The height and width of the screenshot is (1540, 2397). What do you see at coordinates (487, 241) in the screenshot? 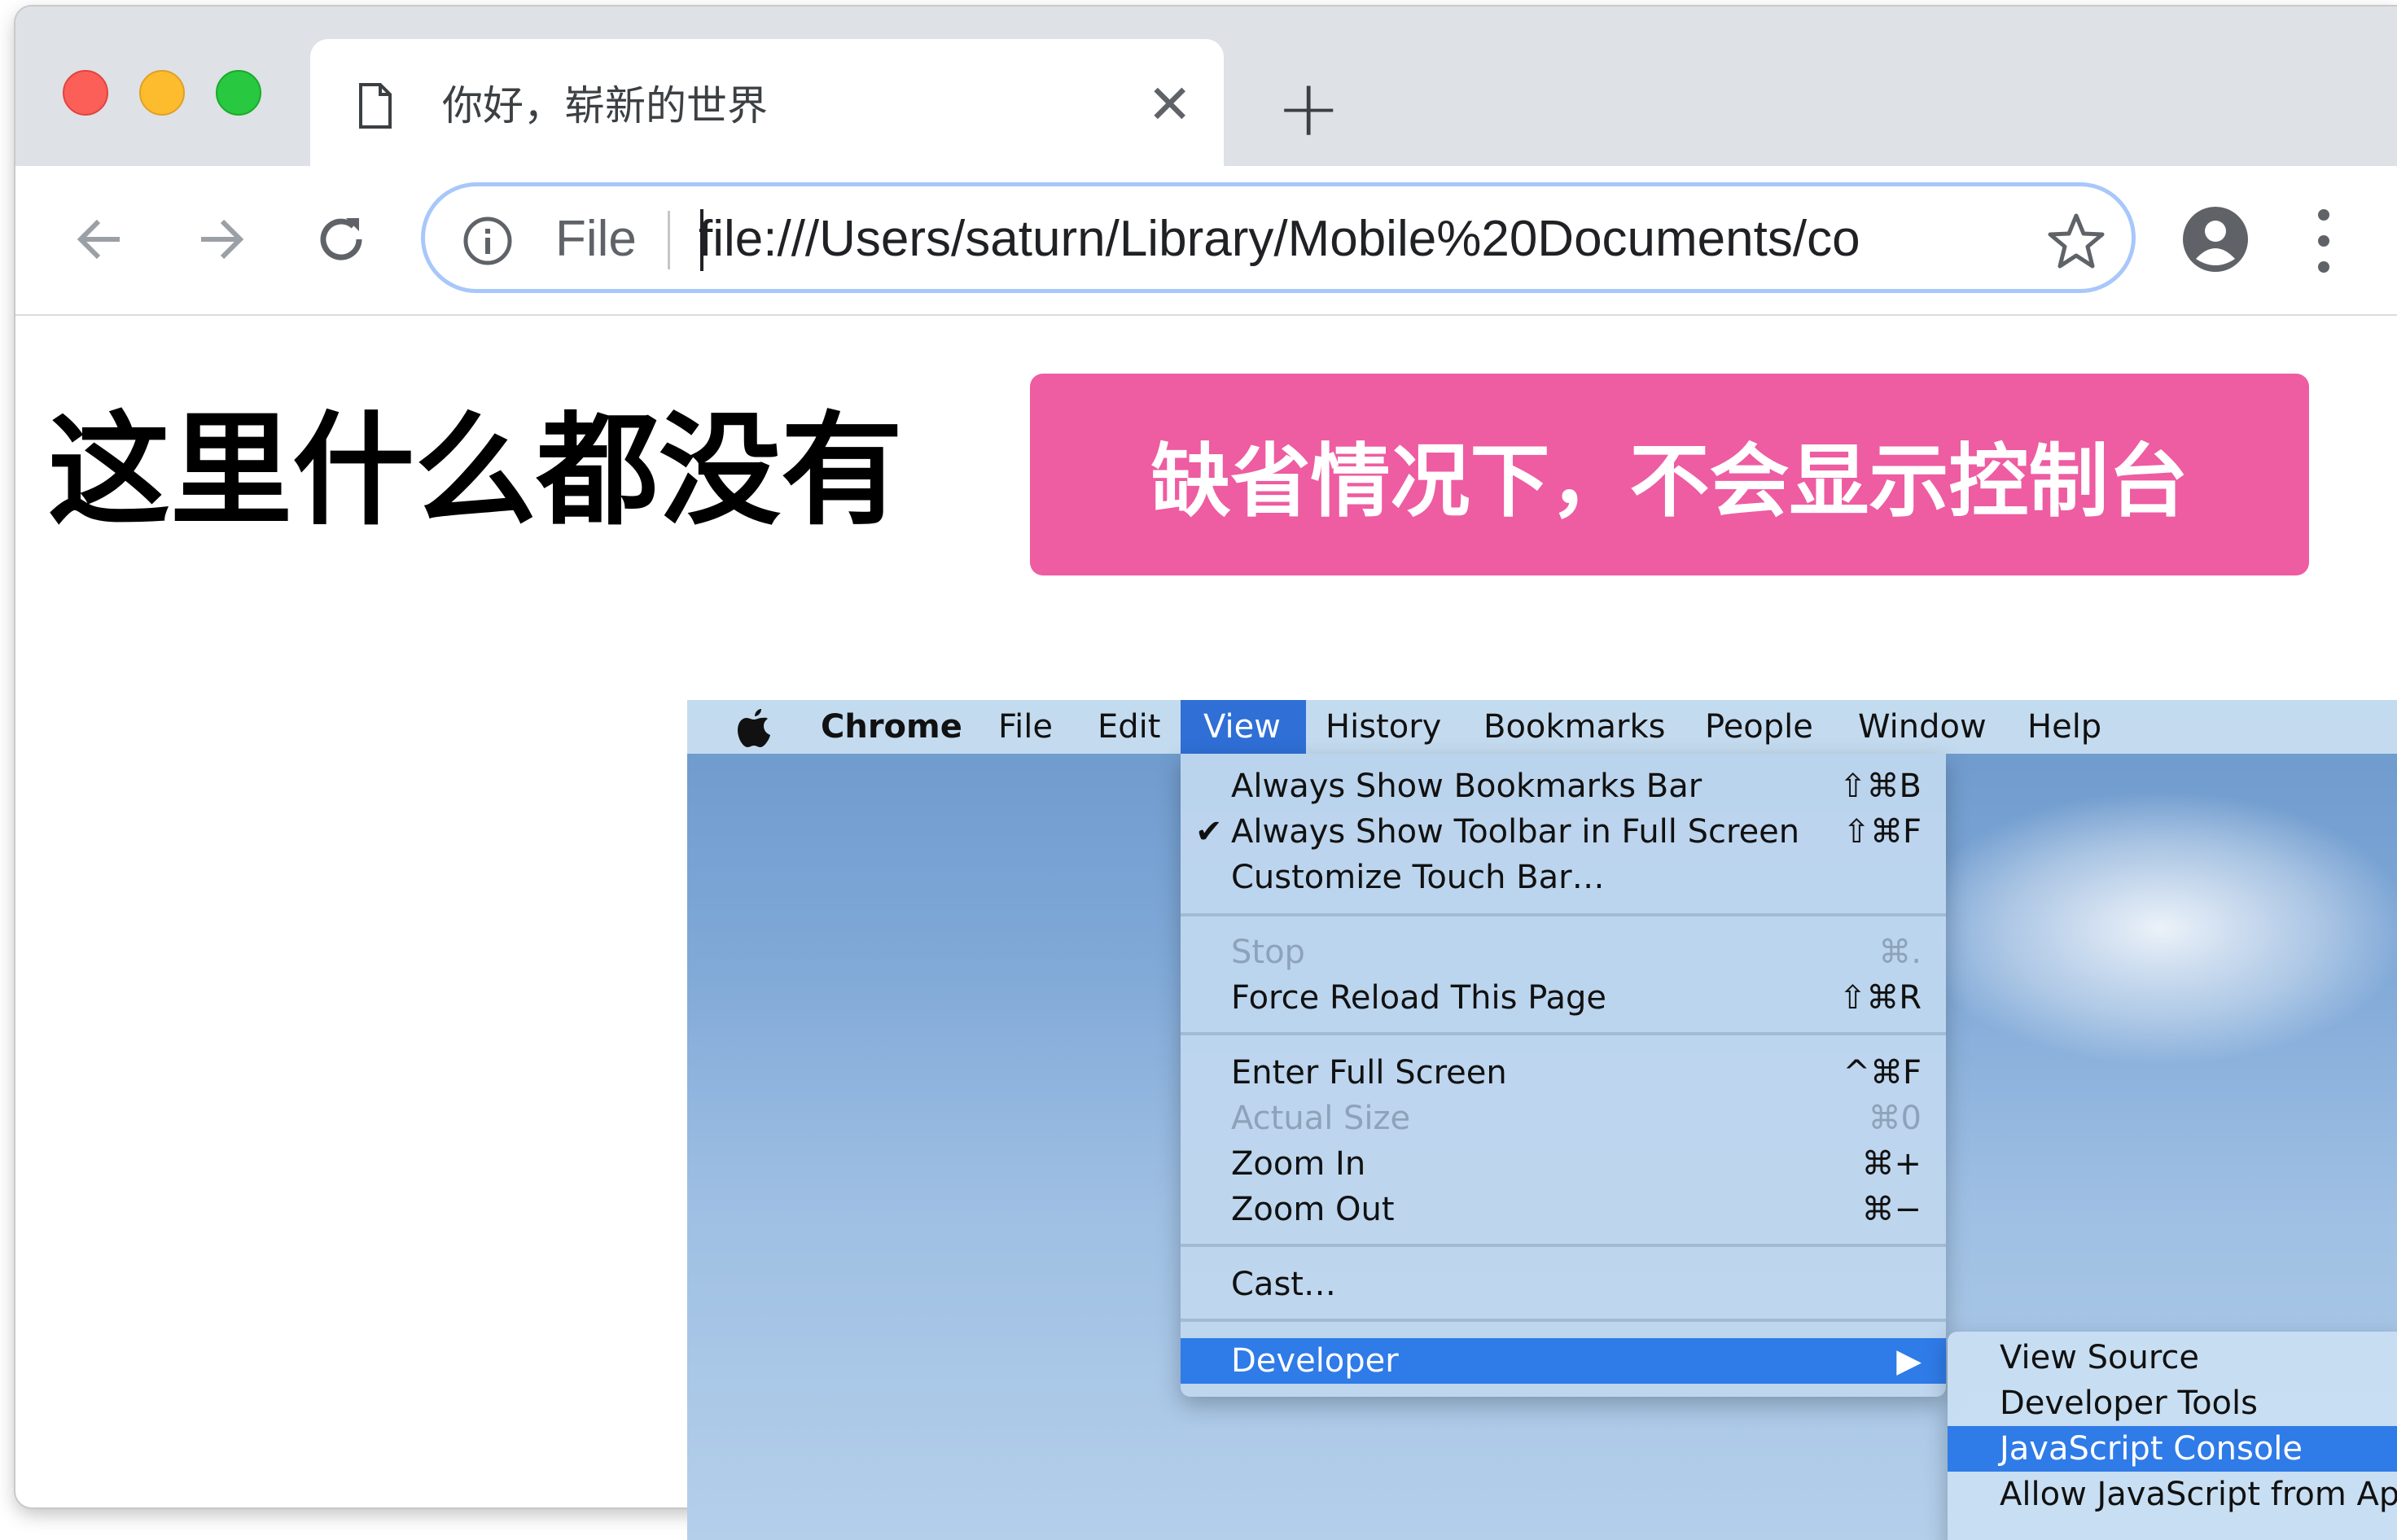
I see `info-icon` at bounding box center [487, 241].